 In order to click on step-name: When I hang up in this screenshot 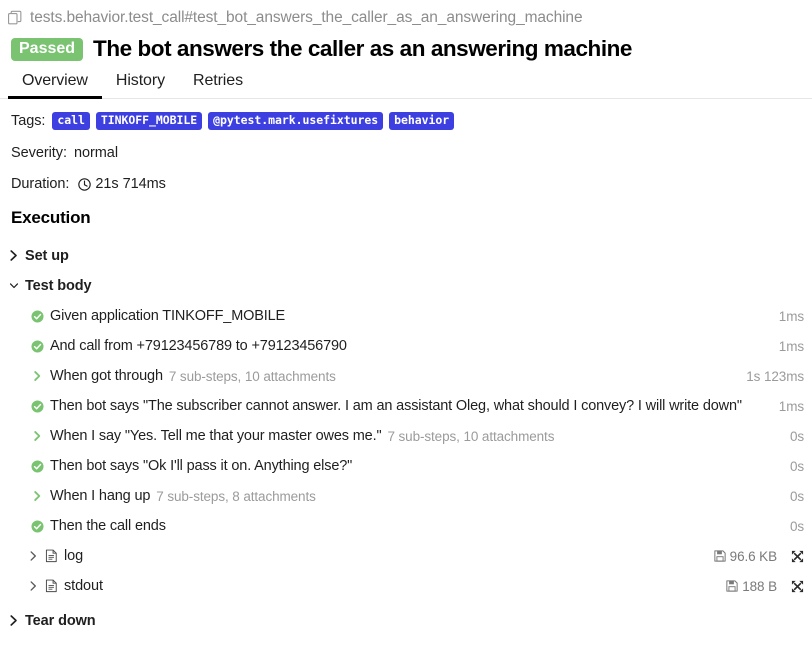, I will do `click(100, 496)`.